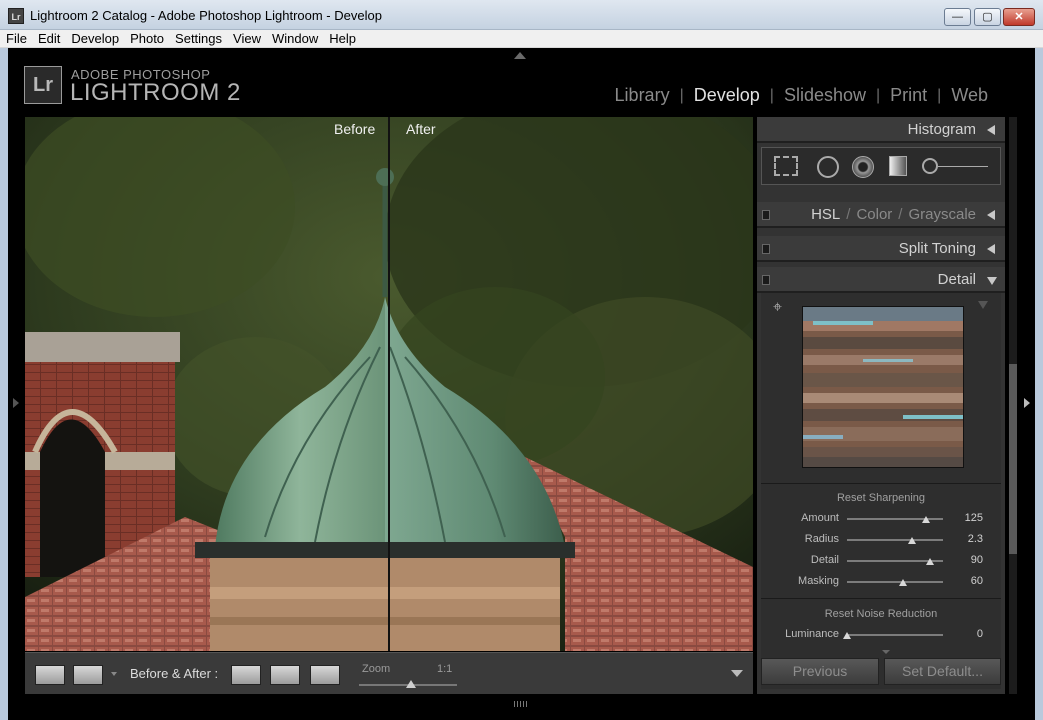 Image resolution: width=1043 pixels, height=720 pixels. What do you see at coordinates (285, 675) in the screenshot?
I see `copy-after-to-before-button` at bounding box center [285, 675].